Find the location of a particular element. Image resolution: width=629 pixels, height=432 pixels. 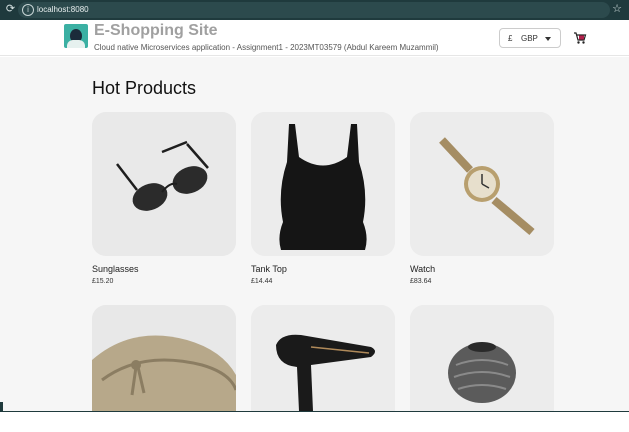

logo-shirt-shape is located at coordinates (76, 44).